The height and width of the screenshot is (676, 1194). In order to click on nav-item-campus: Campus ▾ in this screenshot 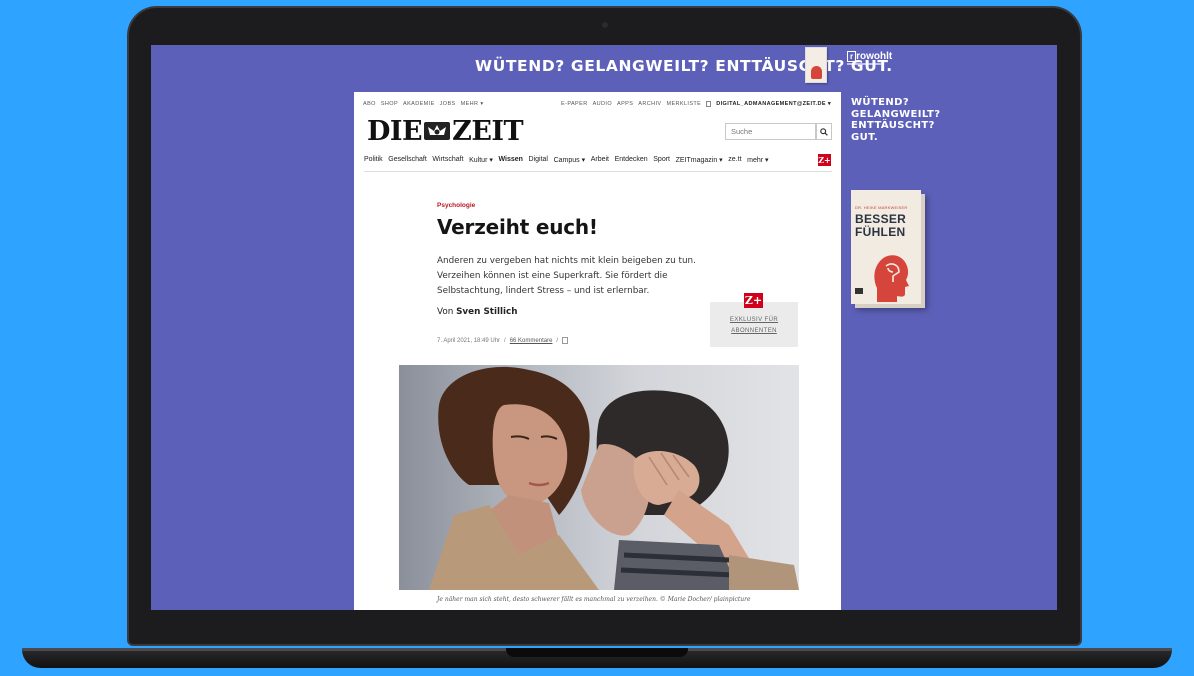, I will do `click(570, 164)`.